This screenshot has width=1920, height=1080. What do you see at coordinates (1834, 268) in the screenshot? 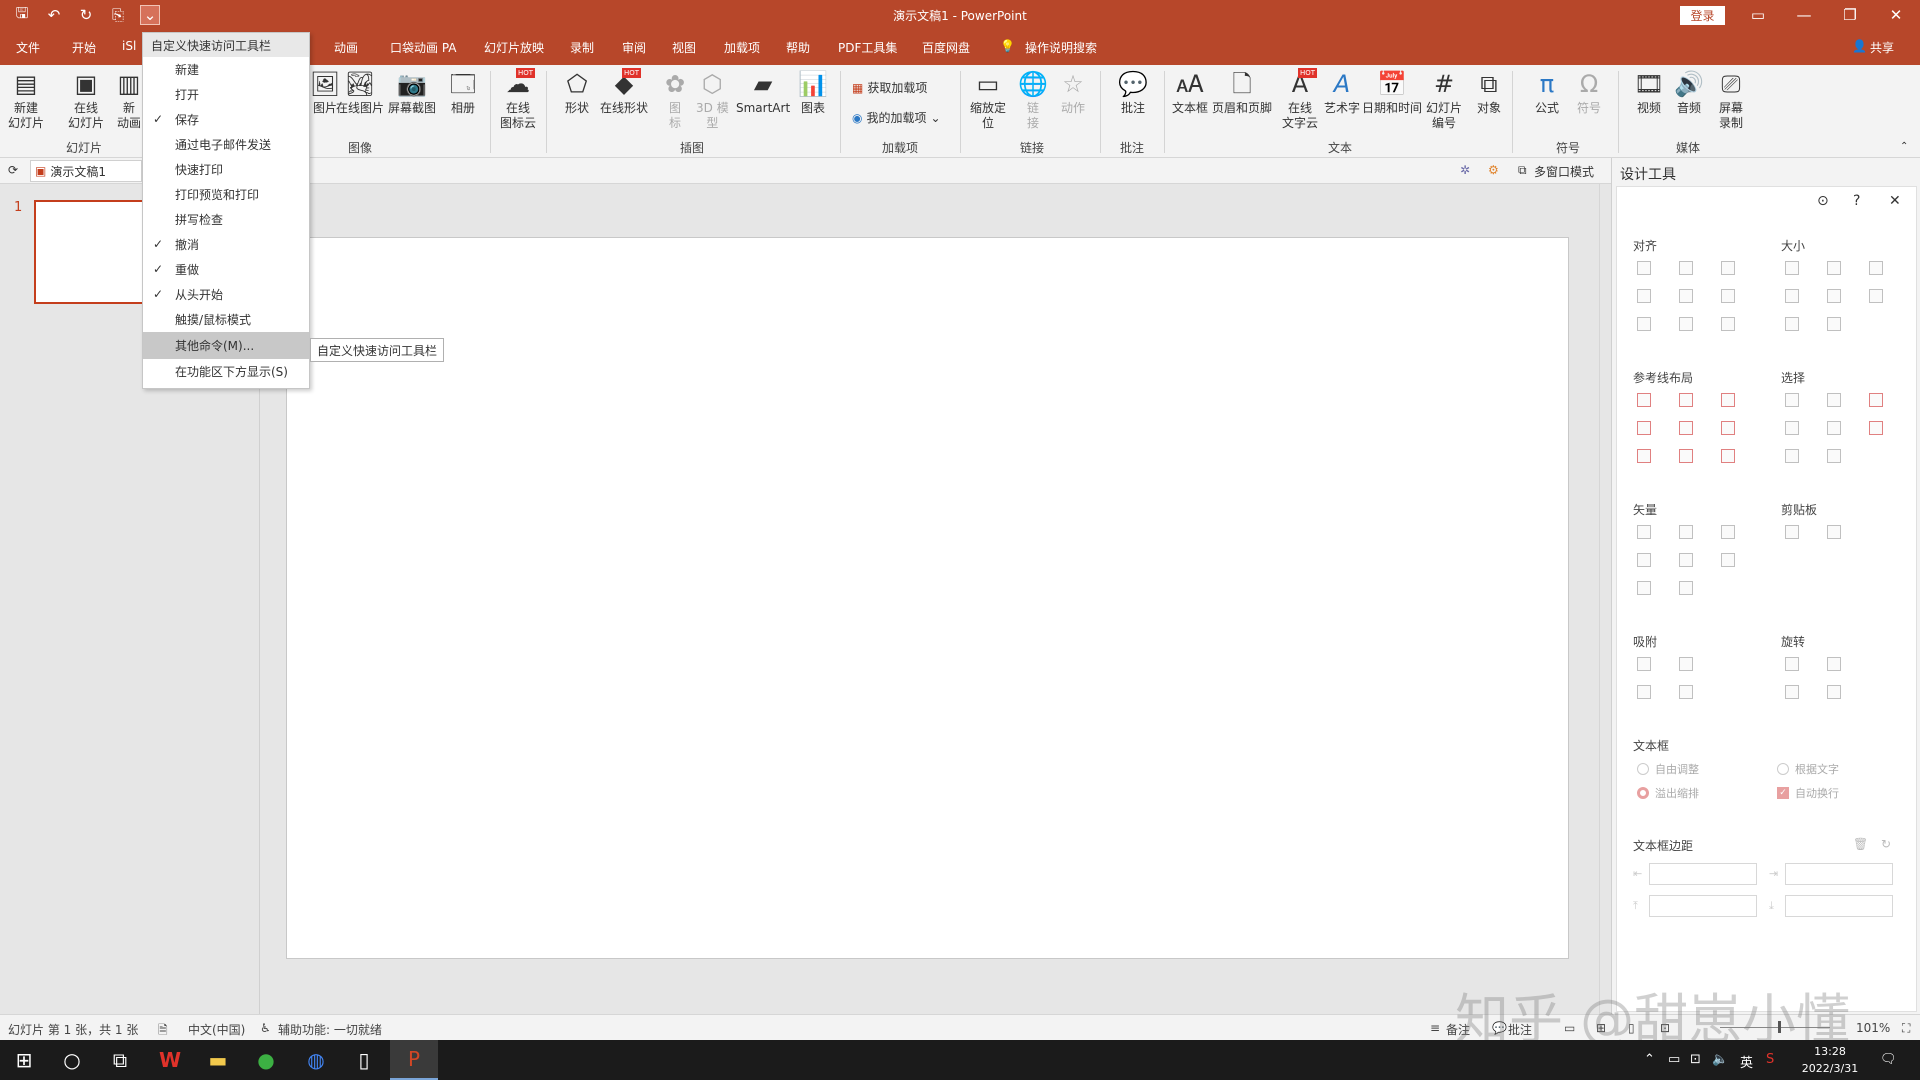
I see `same-height-icon` at bounding box center [1834, 268].